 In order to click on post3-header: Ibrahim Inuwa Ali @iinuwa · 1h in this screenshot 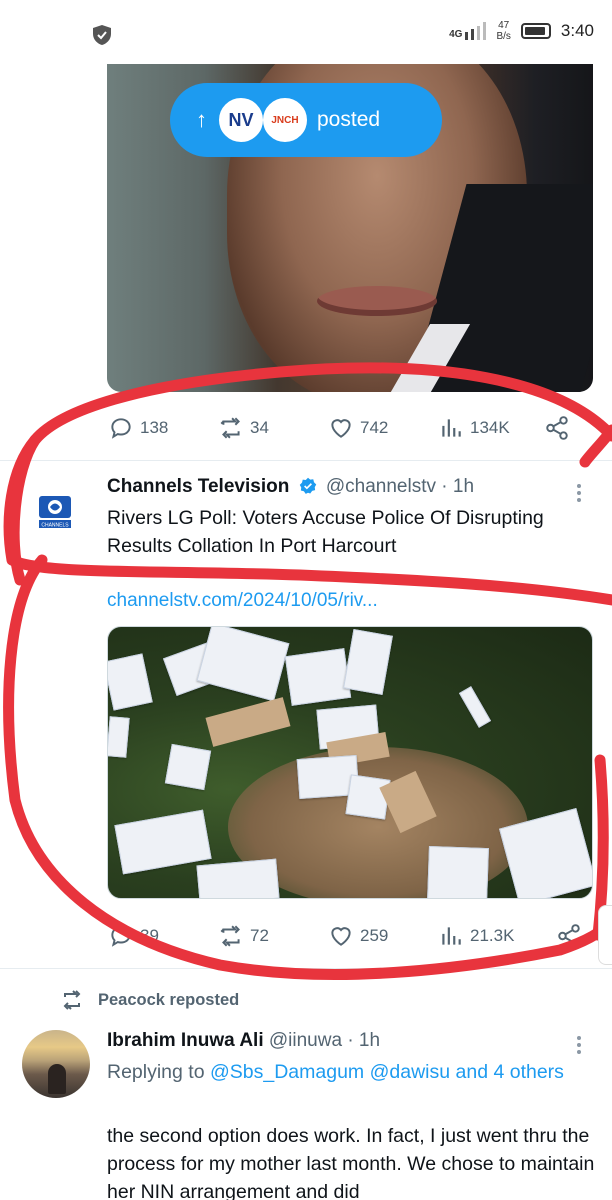, I will do `click(243, 1041)`.